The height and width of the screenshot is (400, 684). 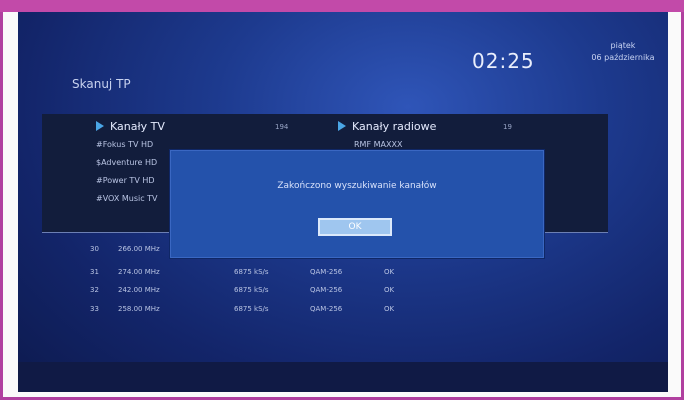 I want to click on list-item: #Power TV HD, so click(x=125, y=180).